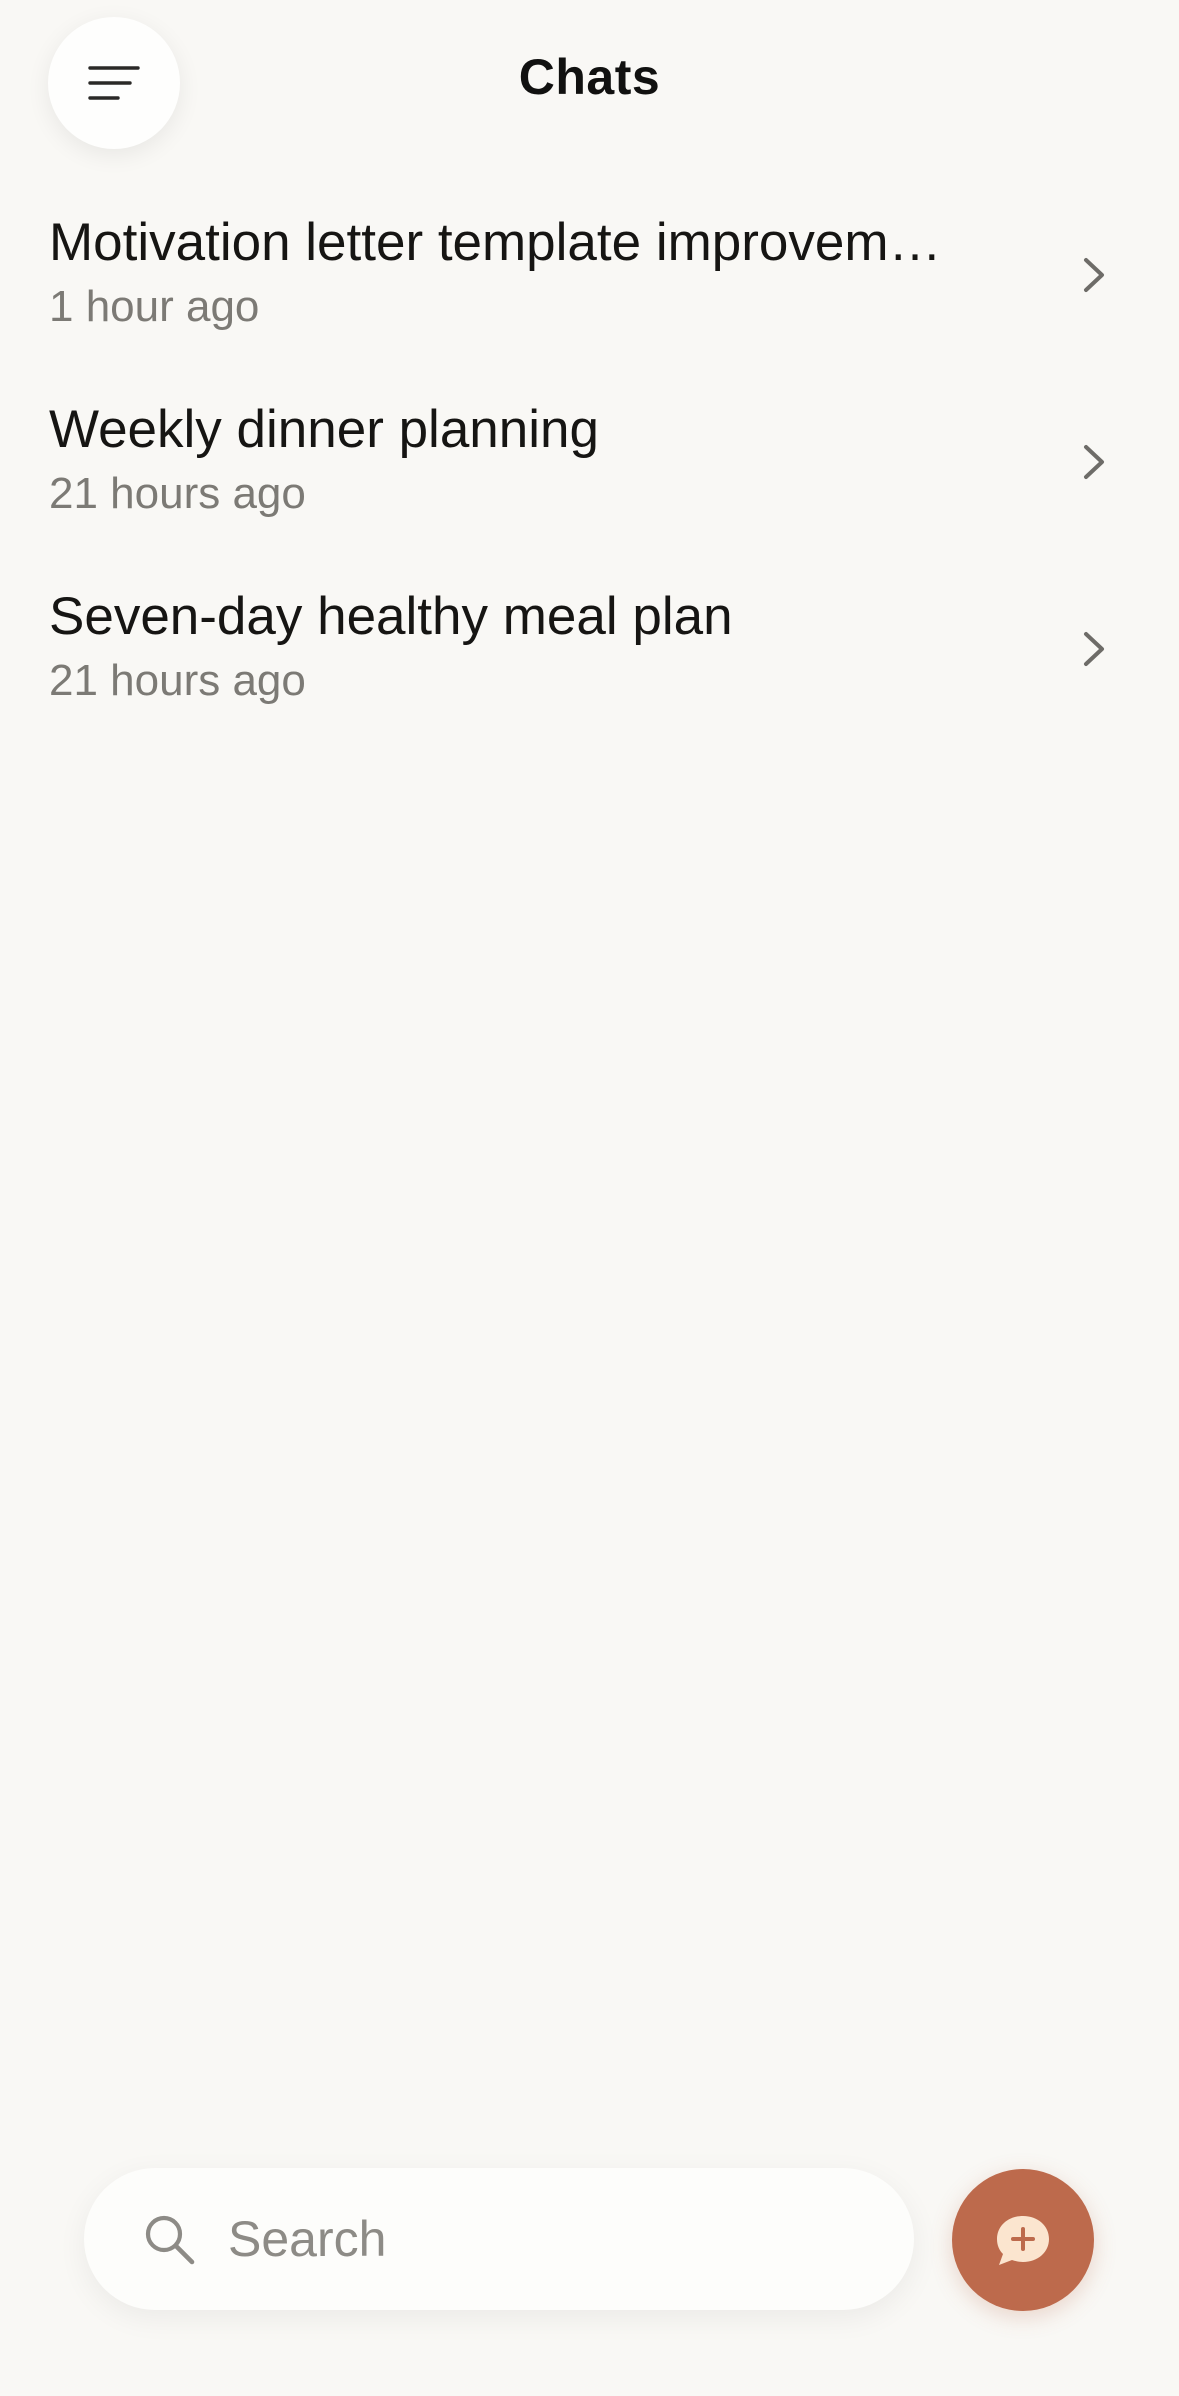  I want to click on new-chat-icon, so click(1023, 2240).